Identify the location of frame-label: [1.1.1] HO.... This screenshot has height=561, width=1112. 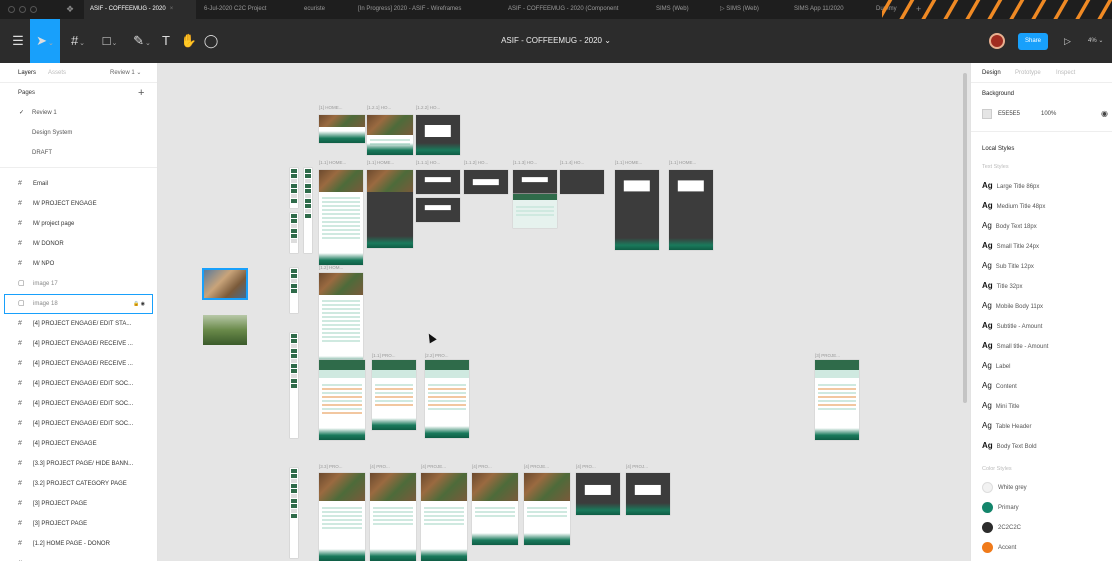
(428, 162).